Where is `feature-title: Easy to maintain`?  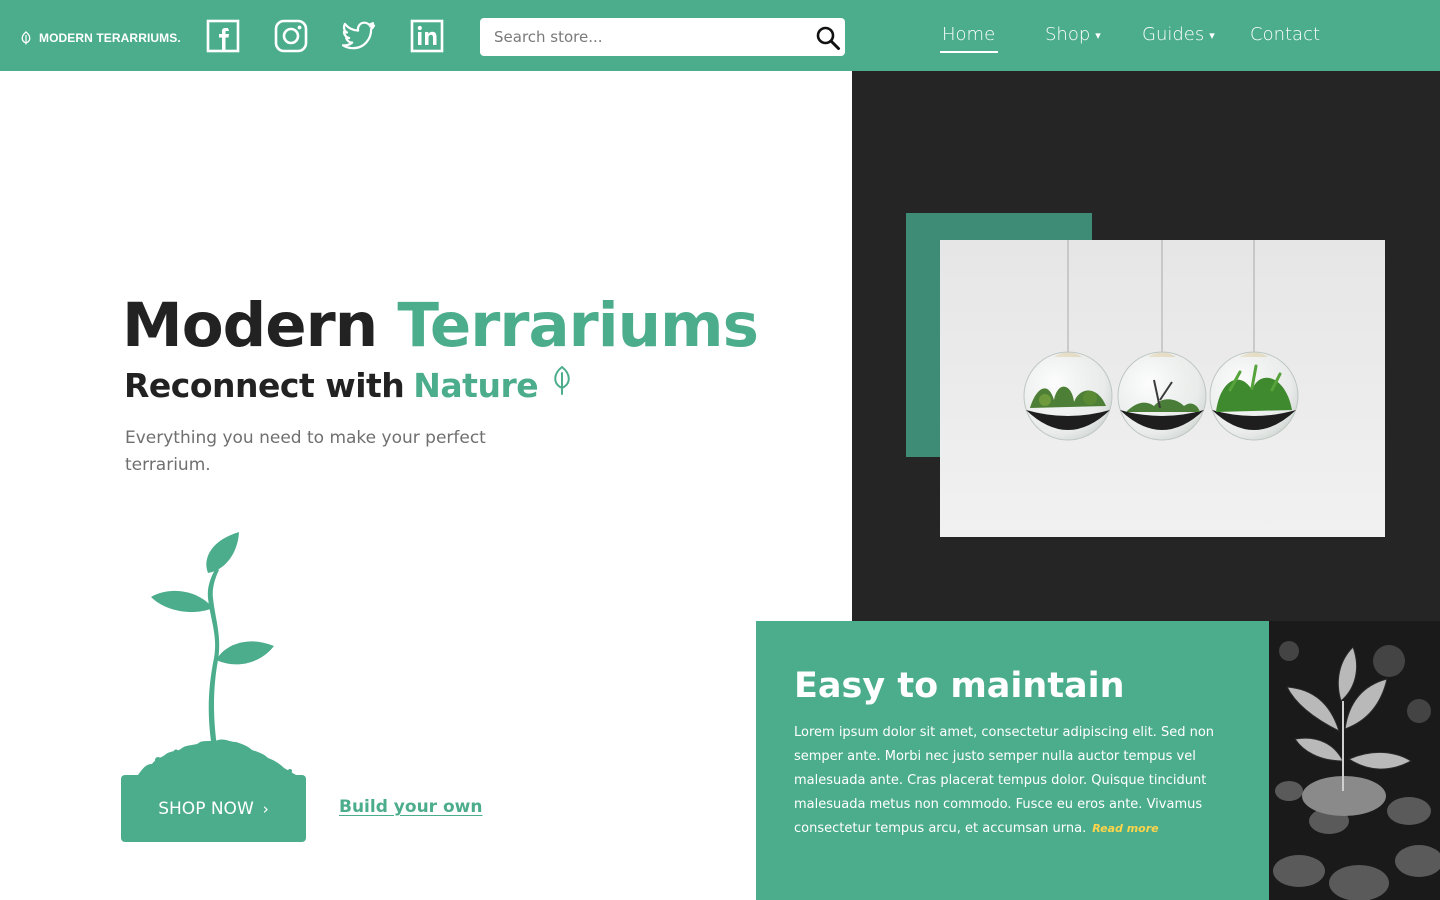
feature-title: Easy to maintain is located at coordinates (959, 686).